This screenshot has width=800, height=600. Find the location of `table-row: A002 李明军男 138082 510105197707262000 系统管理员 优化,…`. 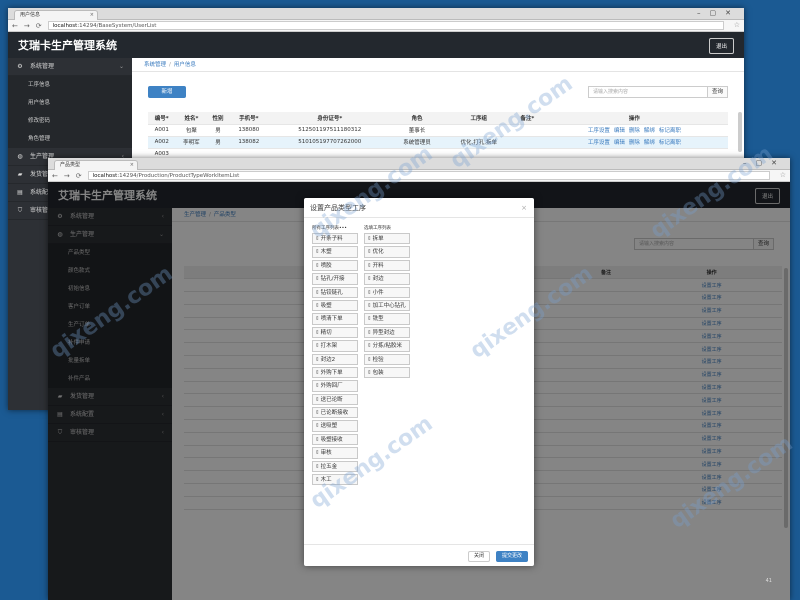

table-row: A002 李明军男 138082 510105197707262000 系统管理员 优化,… is located at coordinates (438, 142).